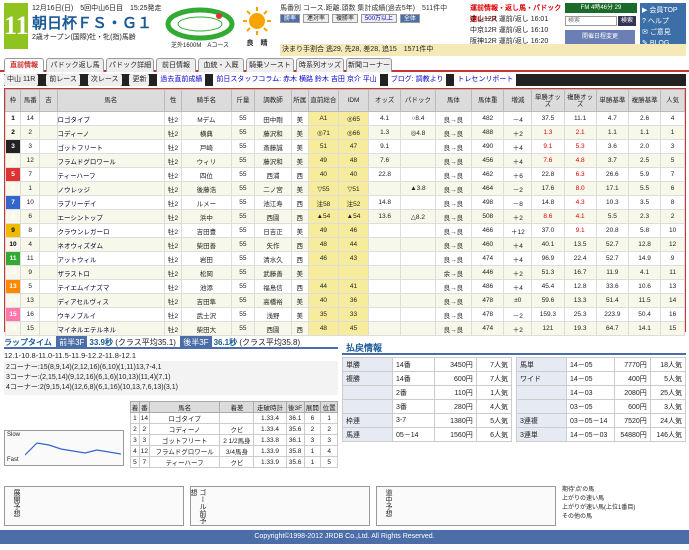  What do you see at coordinates (110, 230) in the screenshot?
I see `cell-name: クラウンレガーロ` at bounding box center [110, 230].